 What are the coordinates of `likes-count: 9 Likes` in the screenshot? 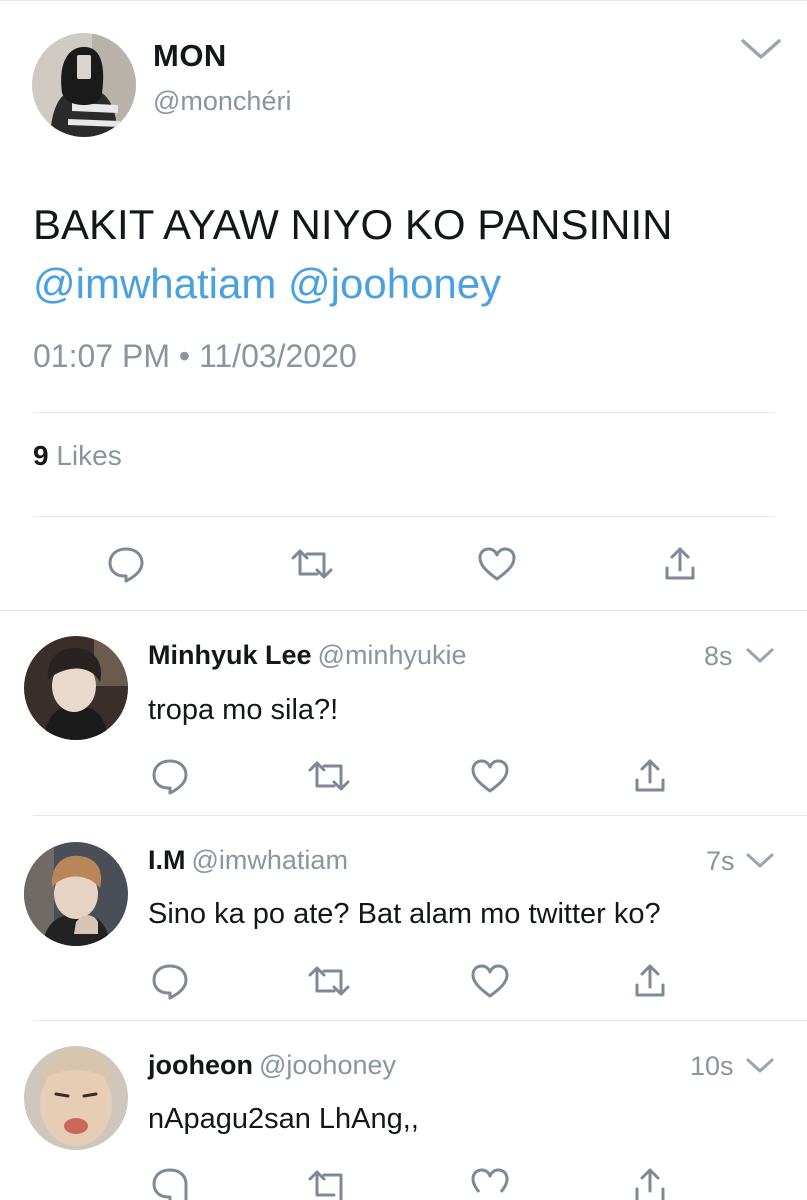 It's located at (77, 456).